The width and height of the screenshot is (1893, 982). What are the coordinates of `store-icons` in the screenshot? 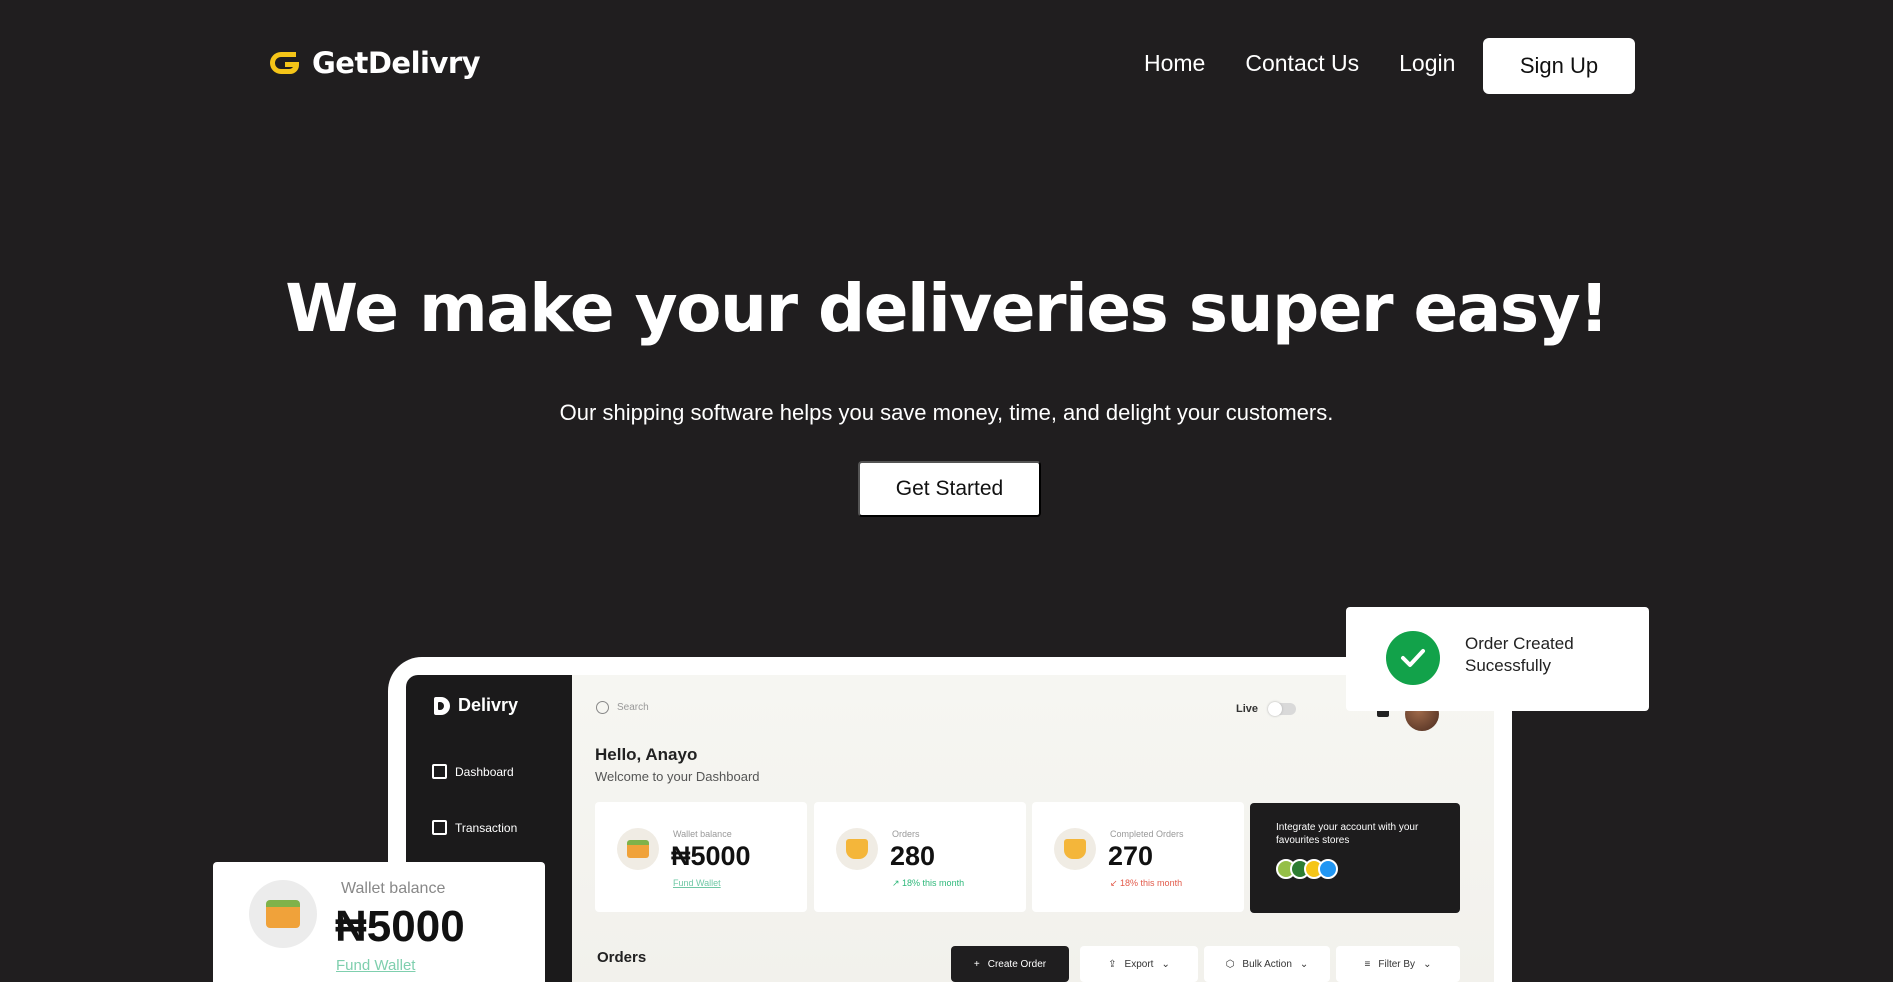 It's located at (1307, 869).